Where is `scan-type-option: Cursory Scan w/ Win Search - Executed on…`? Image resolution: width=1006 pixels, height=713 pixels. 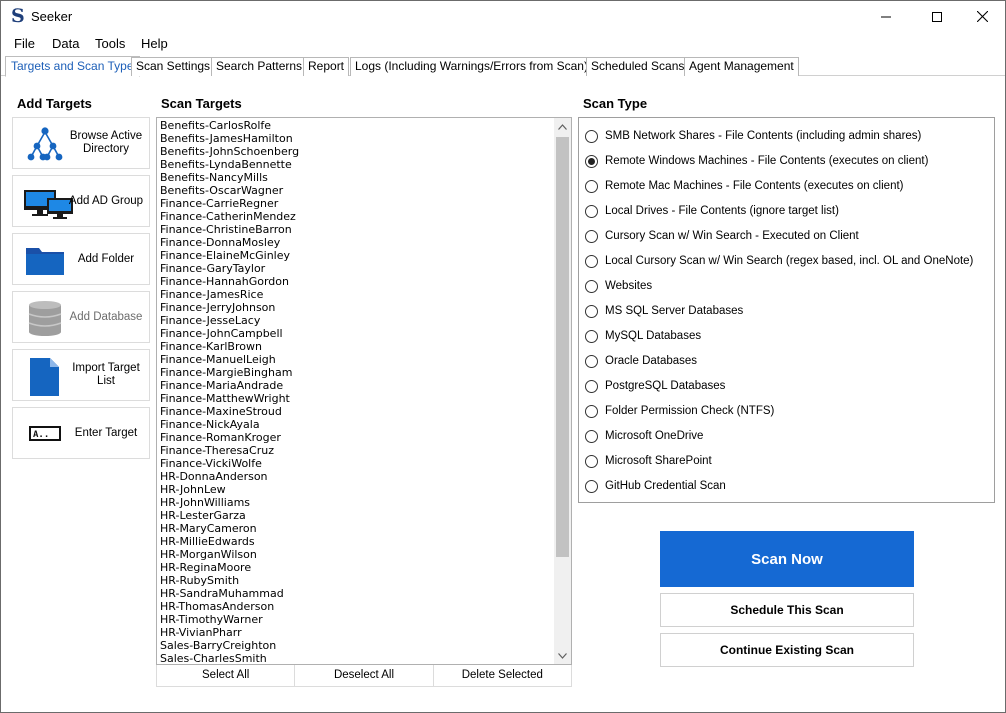
scan-type-option: Cursory Scan w/ Win Search - Executed on… is located at coordinates (722, 236).